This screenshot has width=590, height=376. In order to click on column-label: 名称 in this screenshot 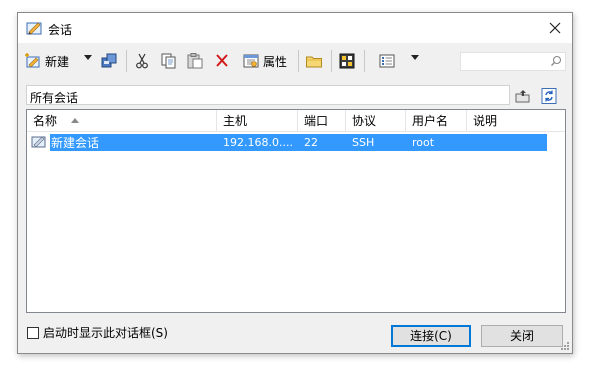, I will do `click(45, 121)`.